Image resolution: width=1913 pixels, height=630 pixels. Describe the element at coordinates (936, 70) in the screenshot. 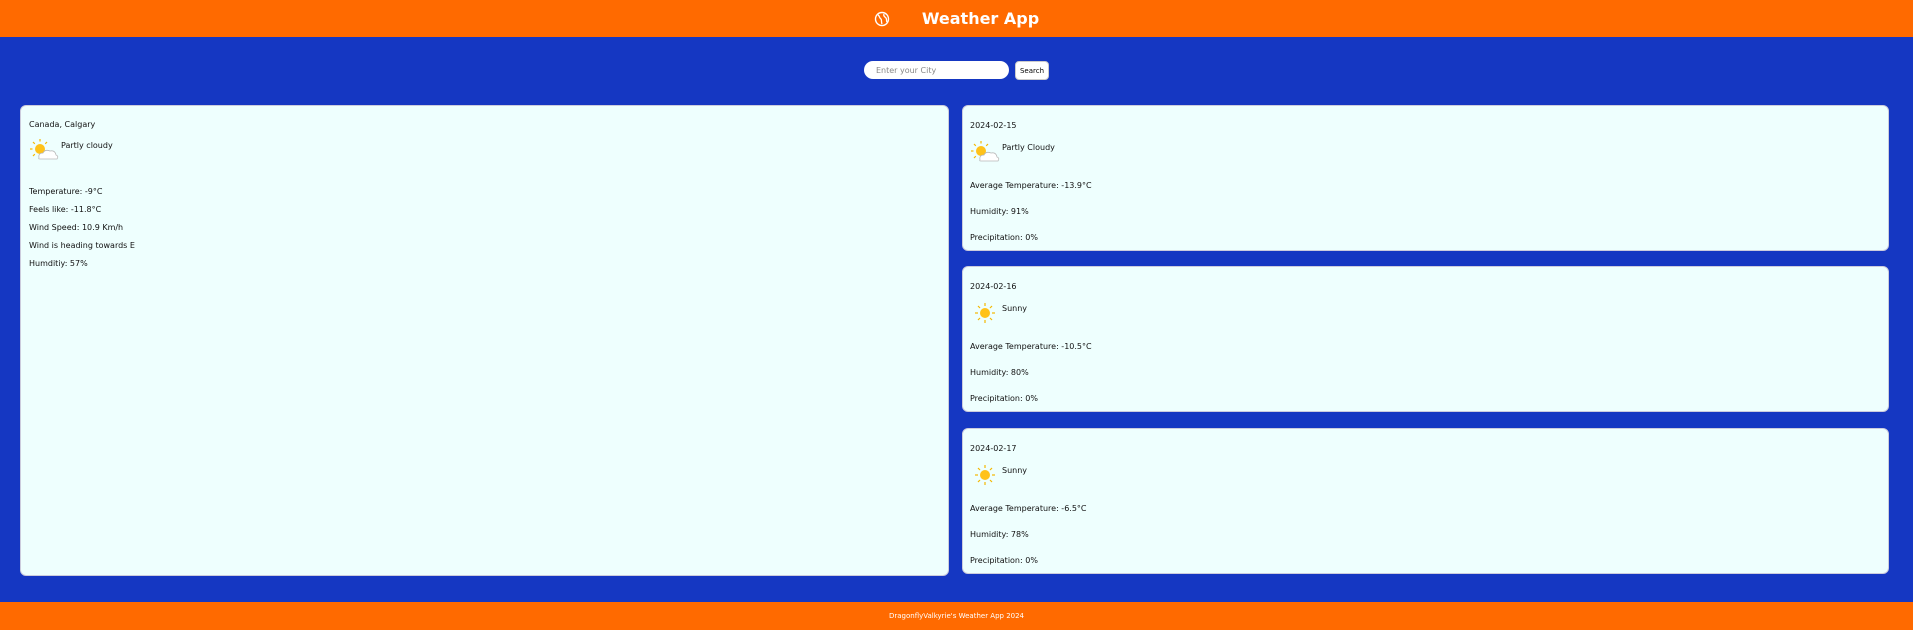

I see `city-search-input` at that location.